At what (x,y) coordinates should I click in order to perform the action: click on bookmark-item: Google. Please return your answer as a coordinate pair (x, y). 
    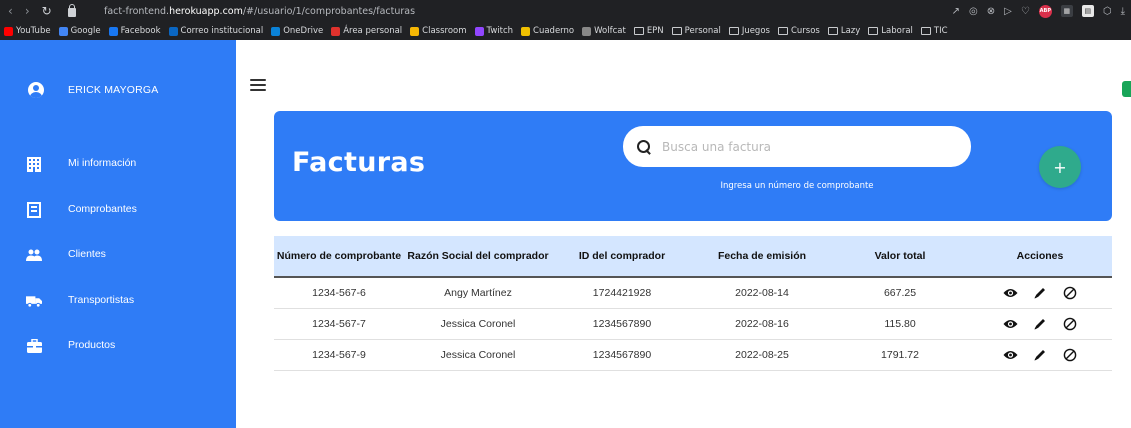
    Looking at the image, I should click on (79, 31).